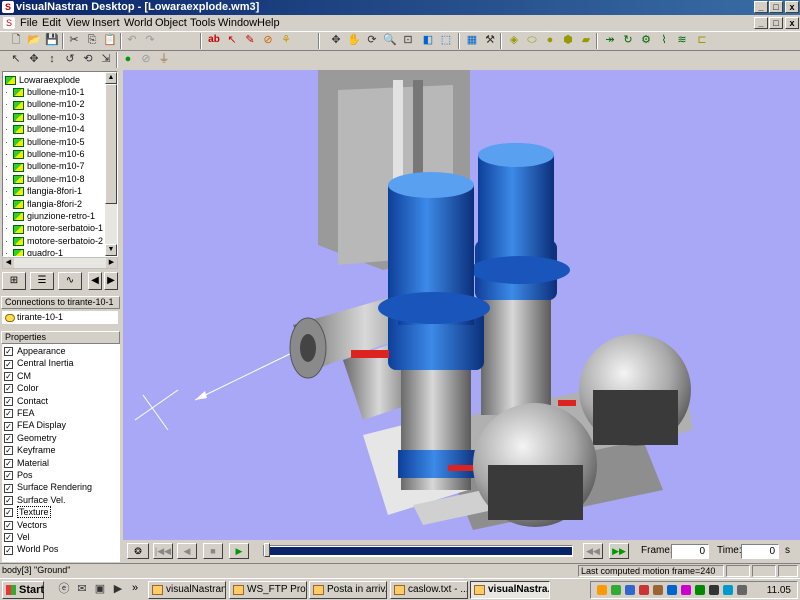 The height and width of the screenshot is (600, 800). What do you see at coordinates (146, 59) in the screenshot?
I see `disabled-anchor-icon: ⊘` at bounding box center [146, 59].